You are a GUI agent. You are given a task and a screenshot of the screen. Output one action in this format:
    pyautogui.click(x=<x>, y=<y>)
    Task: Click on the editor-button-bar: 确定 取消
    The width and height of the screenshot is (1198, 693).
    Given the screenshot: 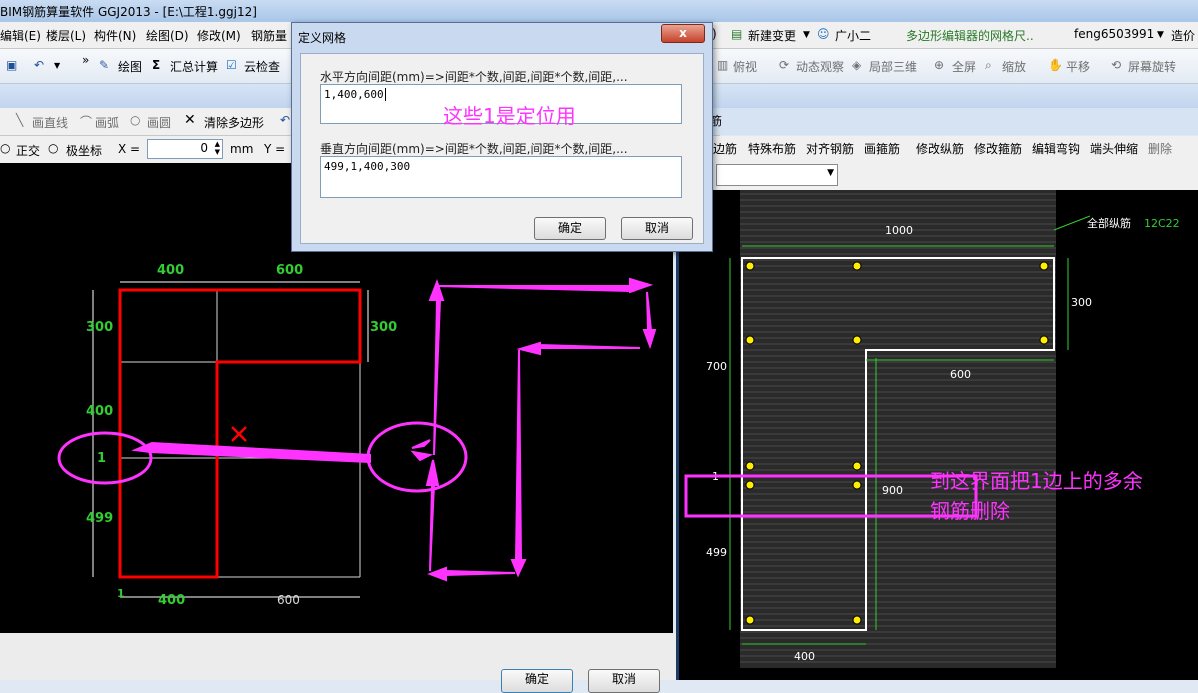 What is the action you would take?
    pyautogui.click(x=338, y=663)
    